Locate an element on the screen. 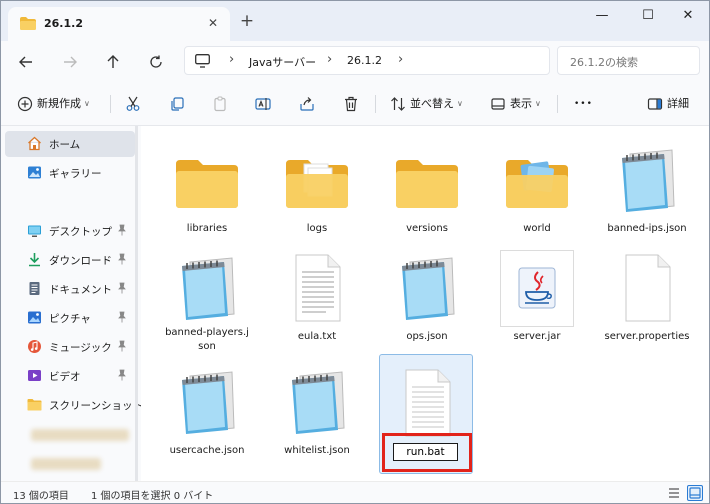 The image size is (710, 504). list-view-icon is located at coordinates (674, 493).